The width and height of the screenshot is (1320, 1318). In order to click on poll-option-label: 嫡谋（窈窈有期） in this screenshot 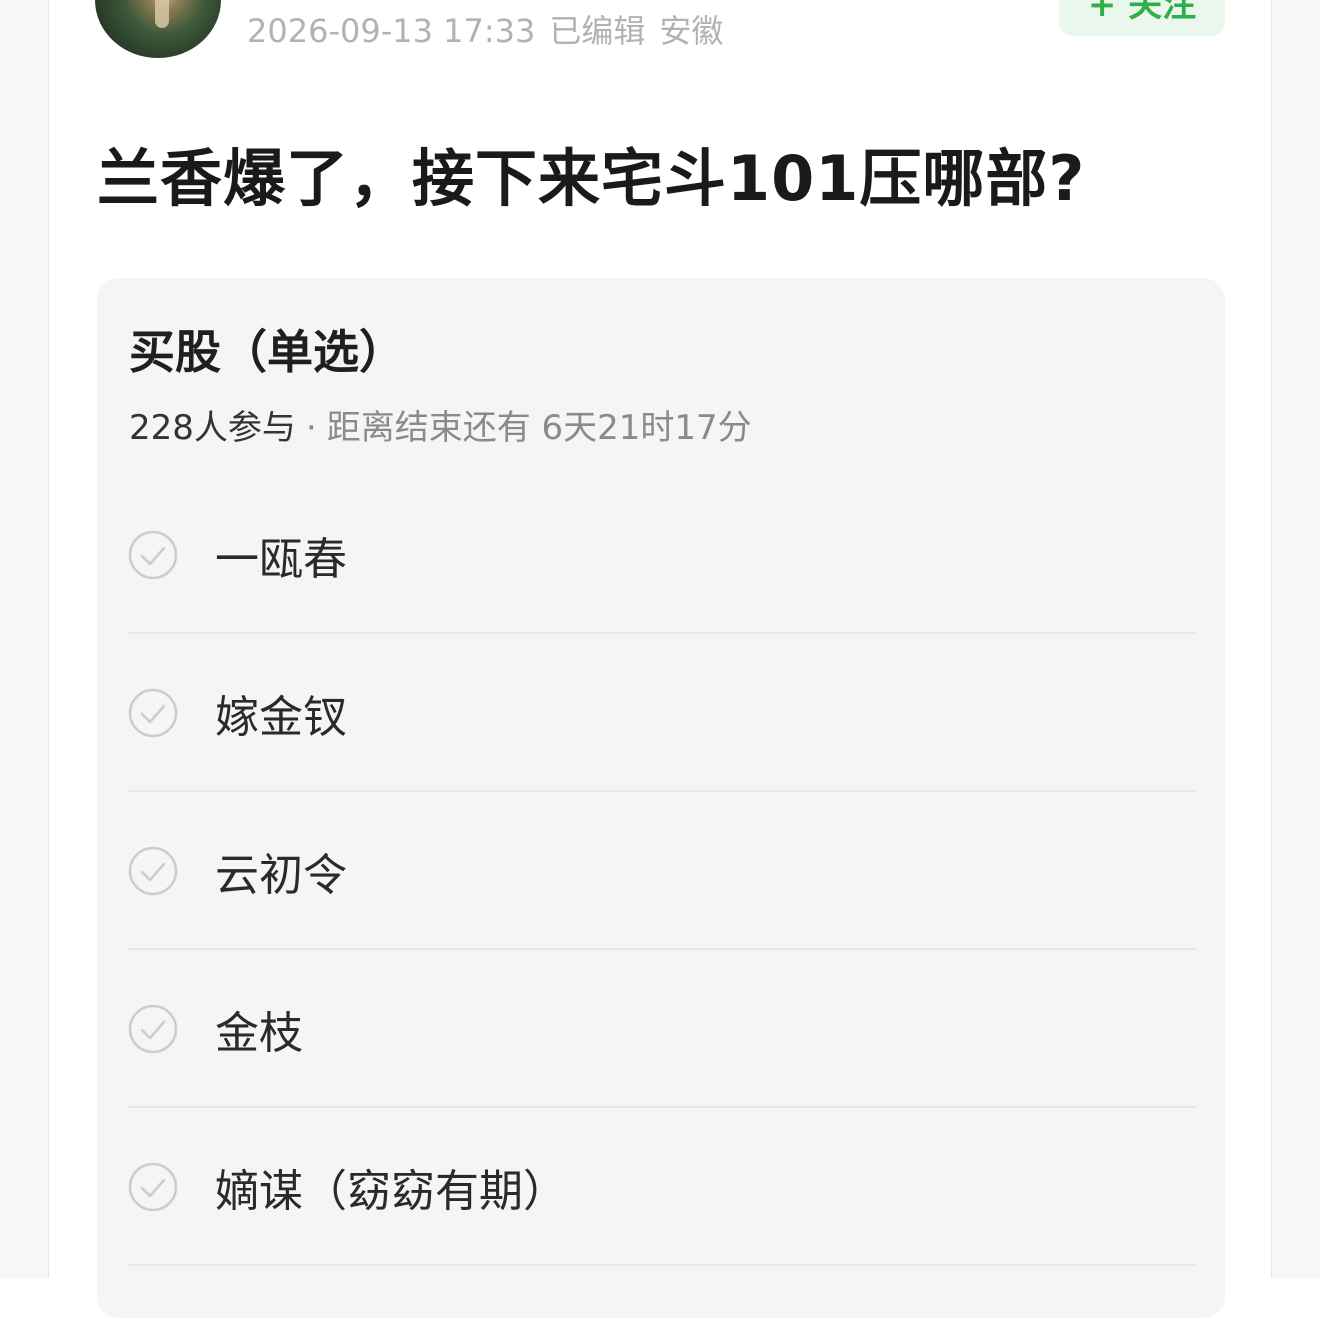, I will do `click(391, 1191)`.